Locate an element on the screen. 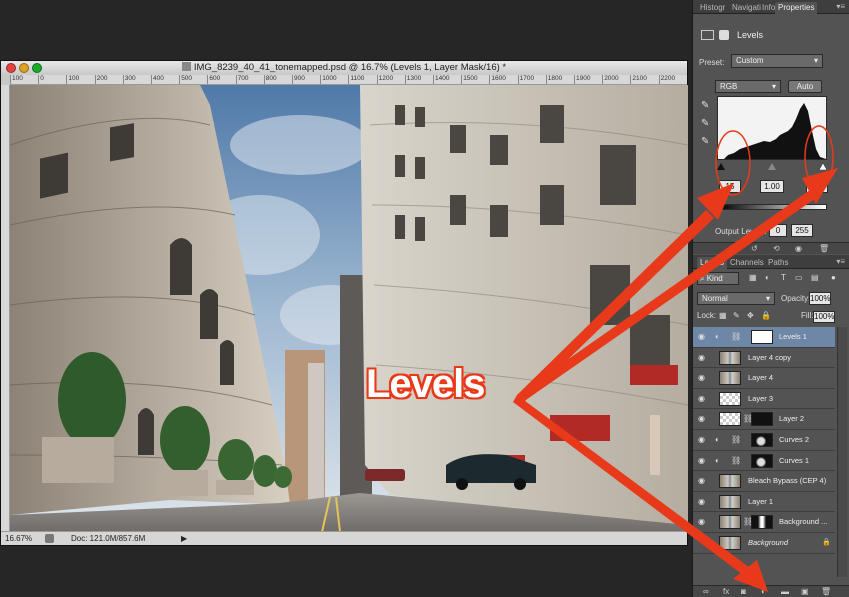 The image size is (849, 597). visibility-eye-icon: ◉ is located at coordinates (798, 248).